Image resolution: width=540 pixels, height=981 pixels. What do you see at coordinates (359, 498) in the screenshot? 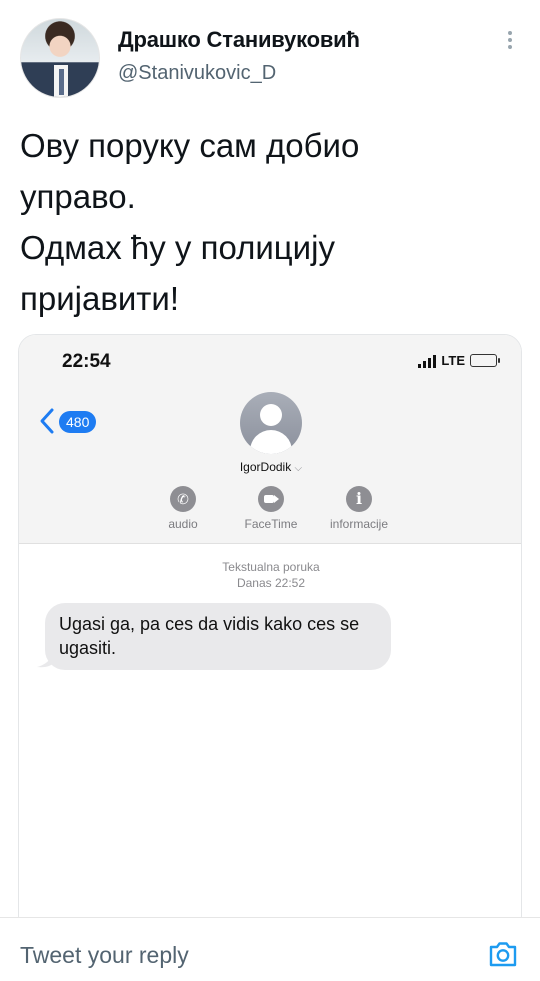
I see `info-icon: i` at bounding box center [359, 498].